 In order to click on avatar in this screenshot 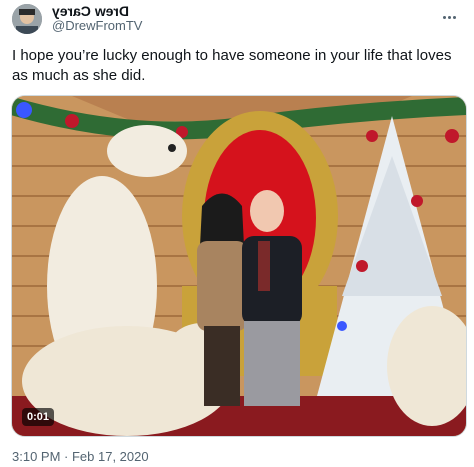, I will do `click(27, 19)`.